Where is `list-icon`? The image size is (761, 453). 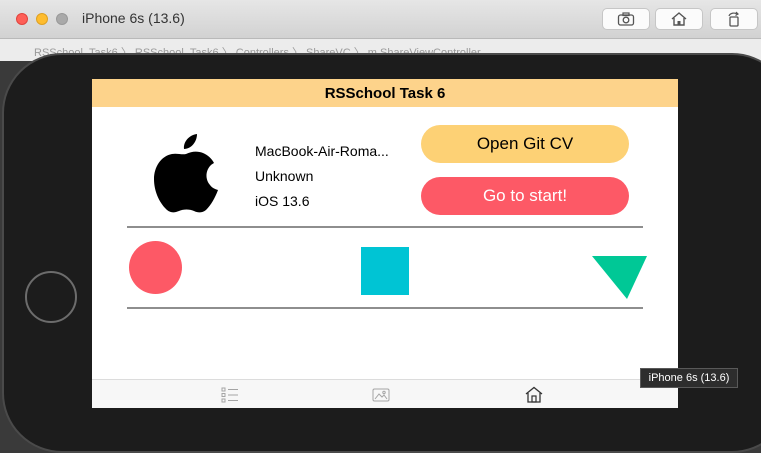
list-icon is located at coordinates (230, 395).